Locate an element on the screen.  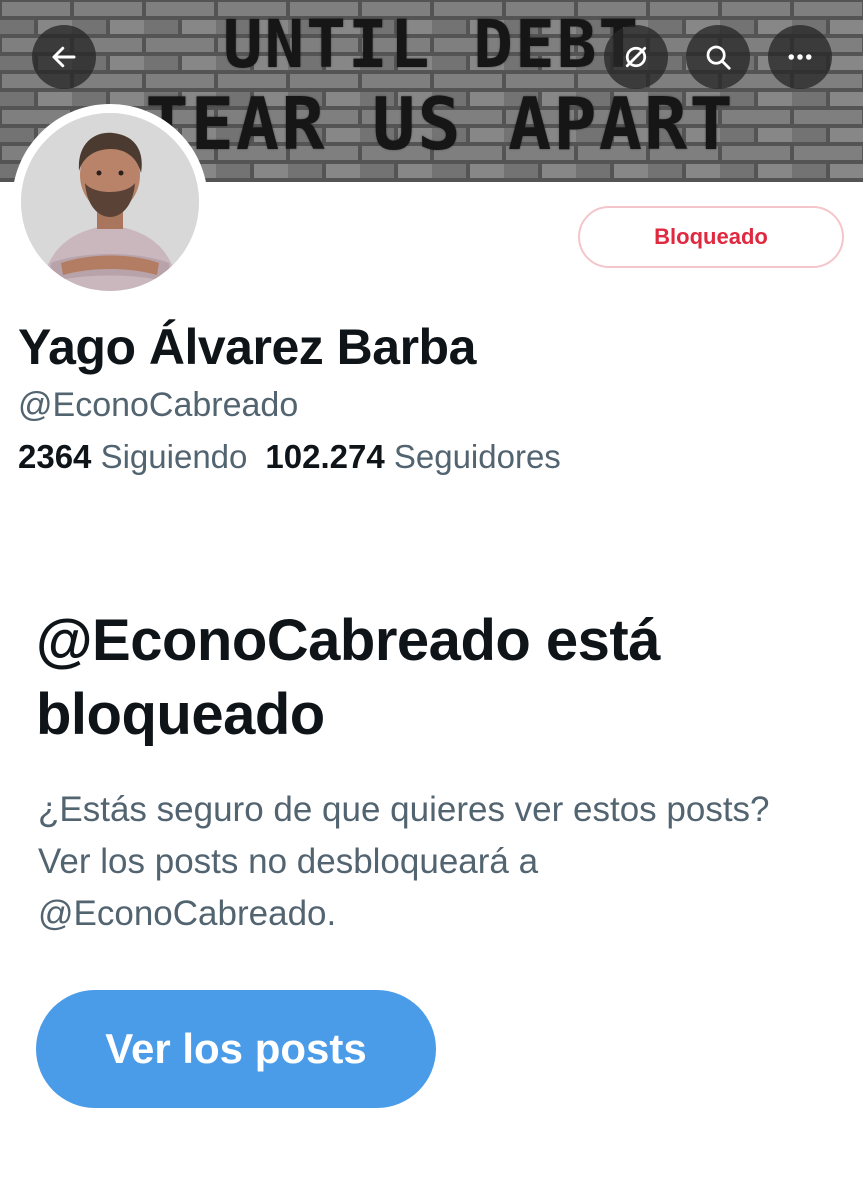
blocked-button: Bloqueado is located at coordinates (711, 237).